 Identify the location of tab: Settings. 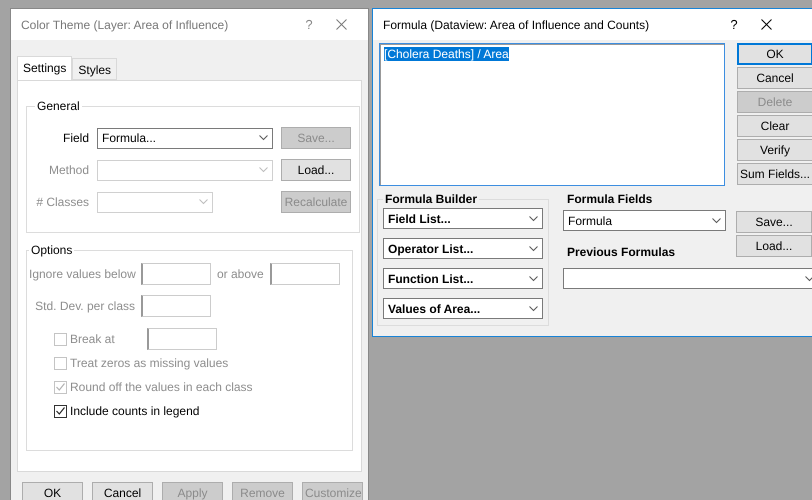
(44, 68).